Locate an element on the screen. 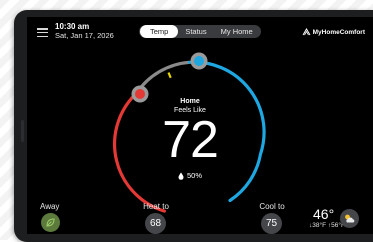 Image resolution: width=373 pixels, height=242 pixels. humidity-value: 50% is located at coordinates (194, 175).